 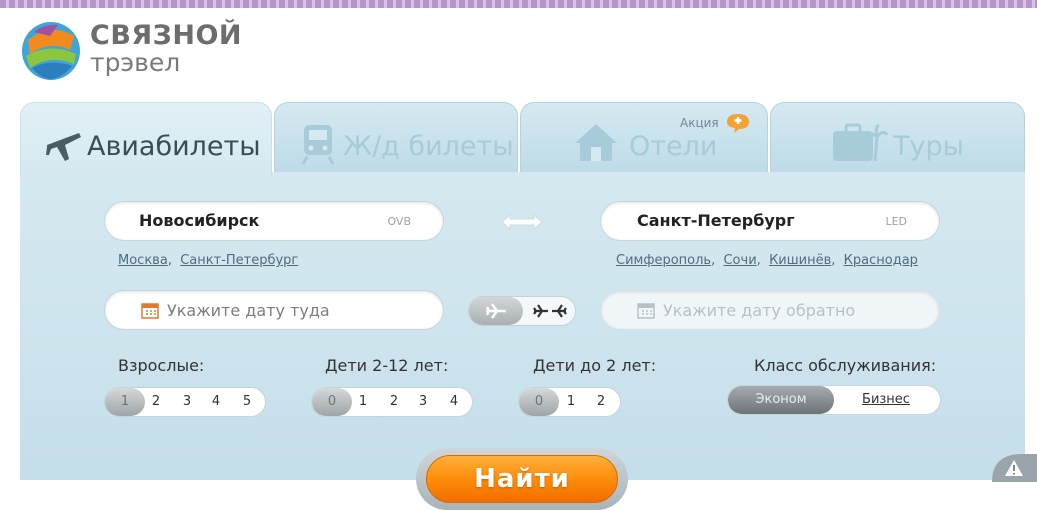 I want to click on adults-option: 2, so click(x=156, y=402).